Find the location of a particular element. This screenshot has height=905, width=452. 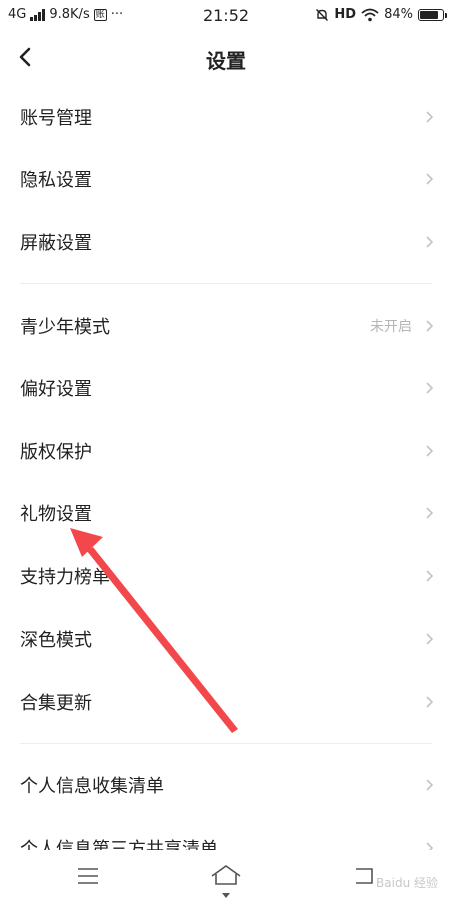

home-icon is located at coordinates (226, 876).